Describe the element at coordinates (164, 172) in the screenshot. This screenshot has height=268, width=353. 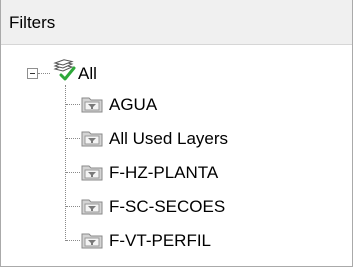
I see `tree-item-label: F-HZ-PLANTA` at that location.